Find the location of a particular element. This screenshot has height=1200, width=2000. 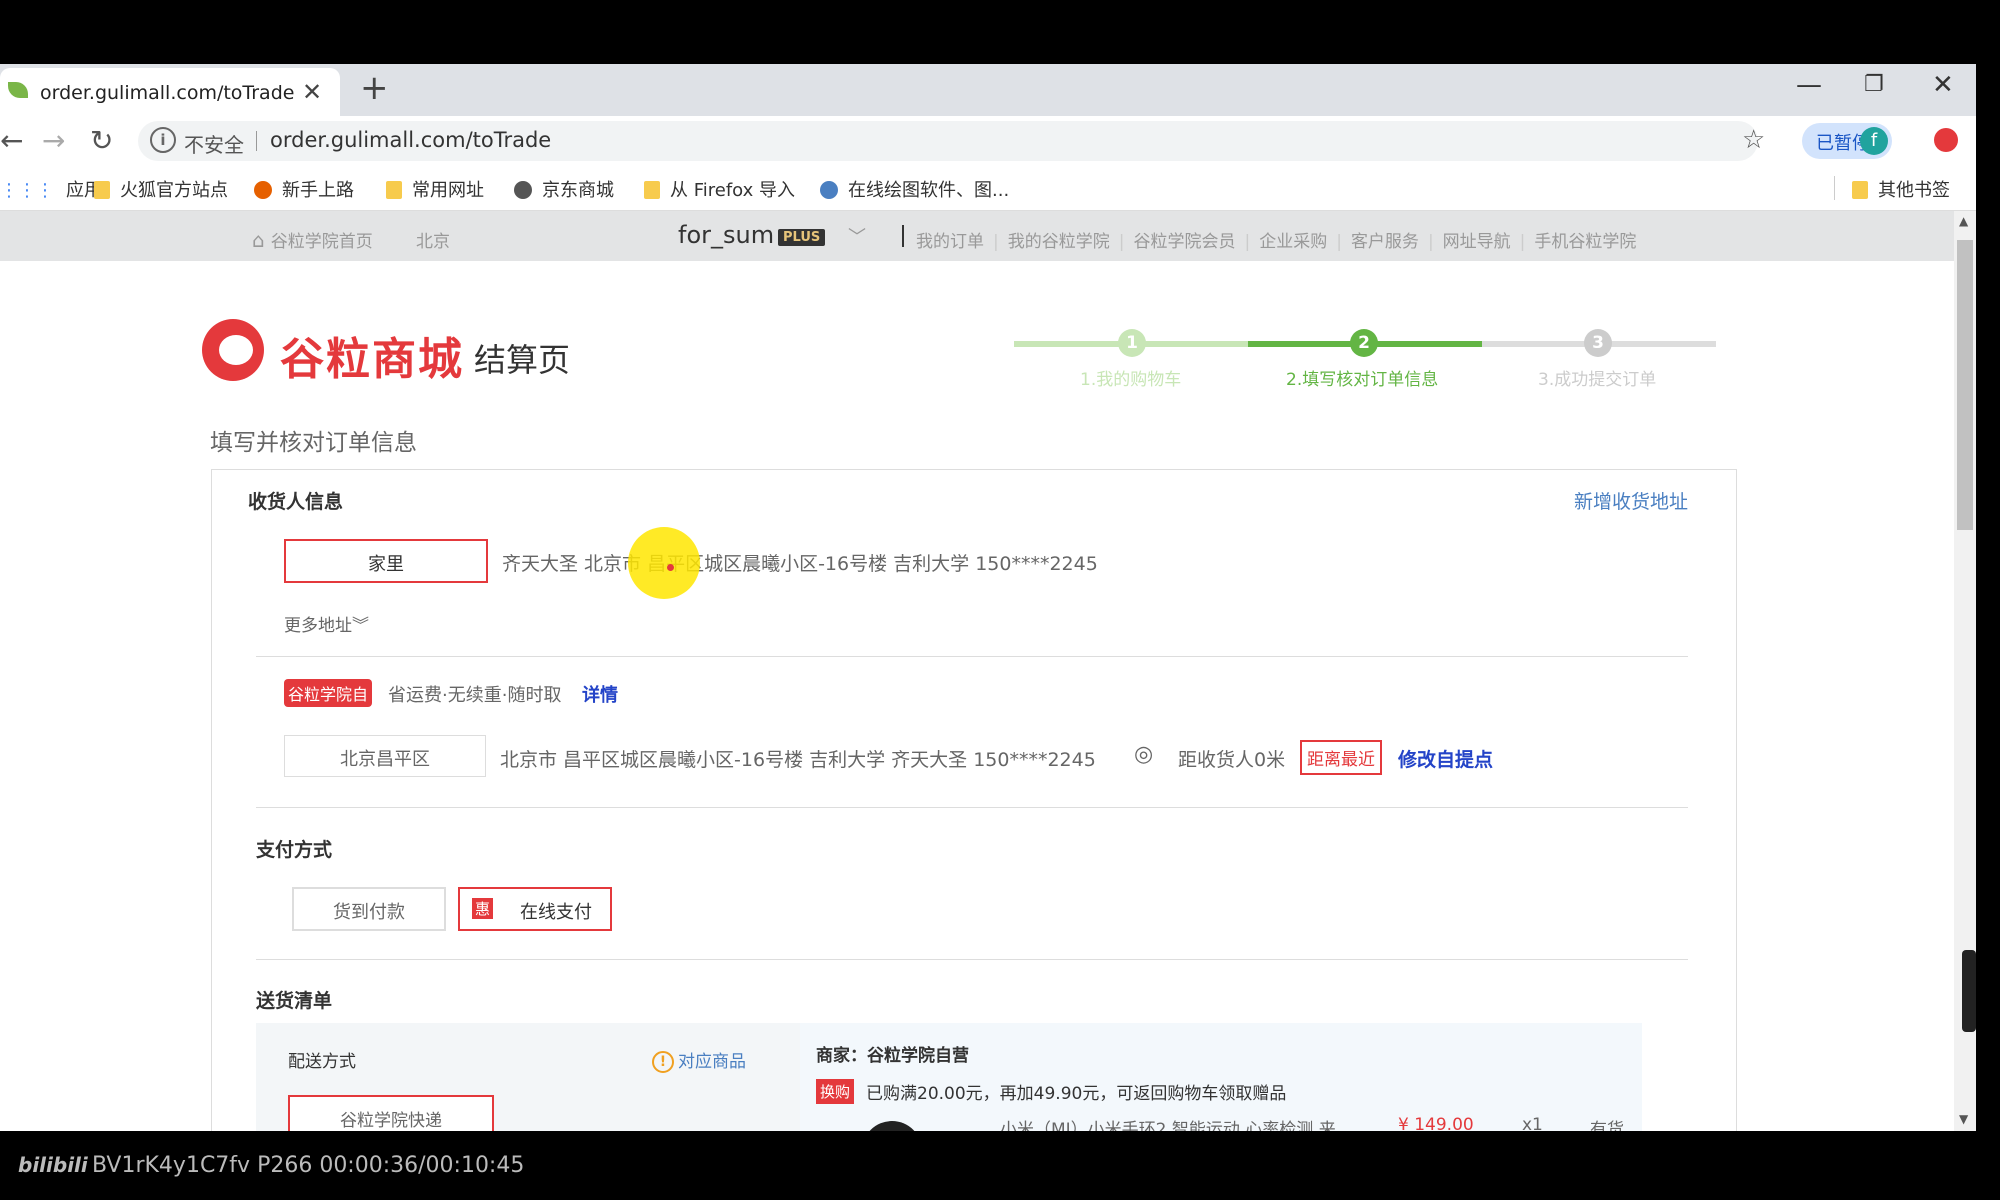

home-link: ⌂ 谷粒学院首页 is located at coordinates (312, 239).